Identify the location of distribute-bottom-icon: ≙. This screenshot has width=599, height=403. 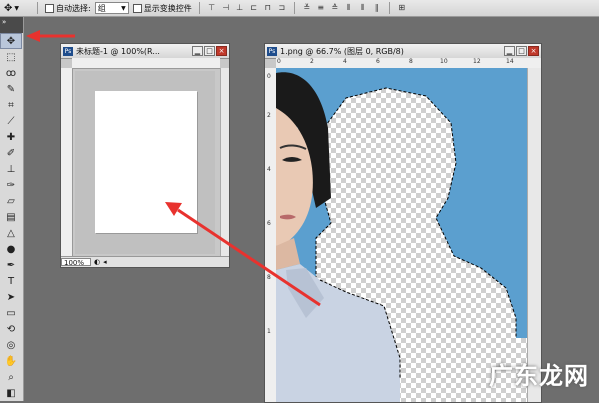
(335, 8).